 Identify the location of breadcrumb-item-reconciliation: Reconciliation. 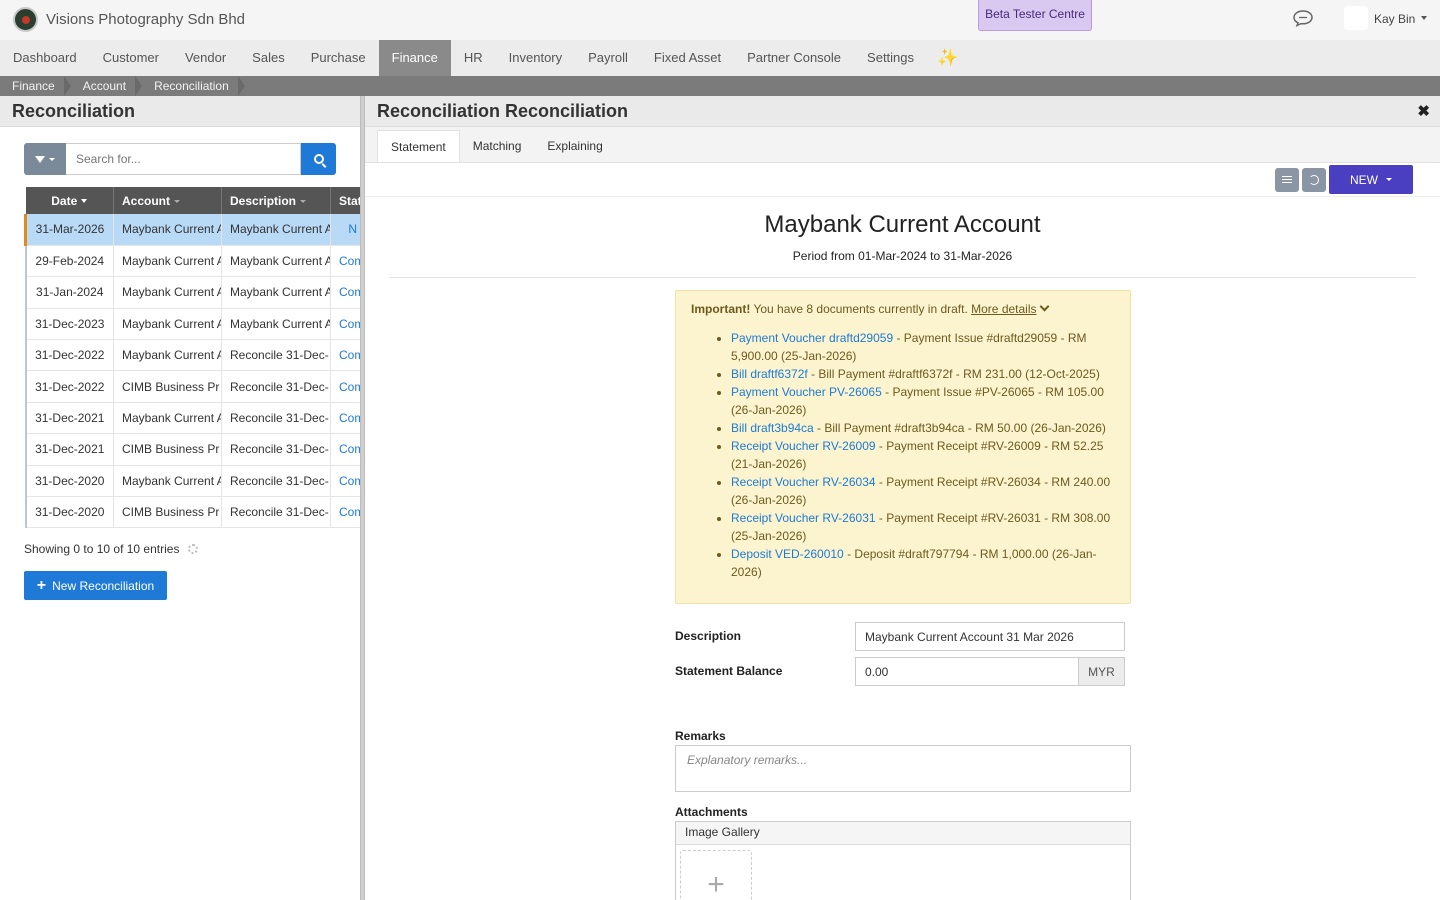
(193, 86).